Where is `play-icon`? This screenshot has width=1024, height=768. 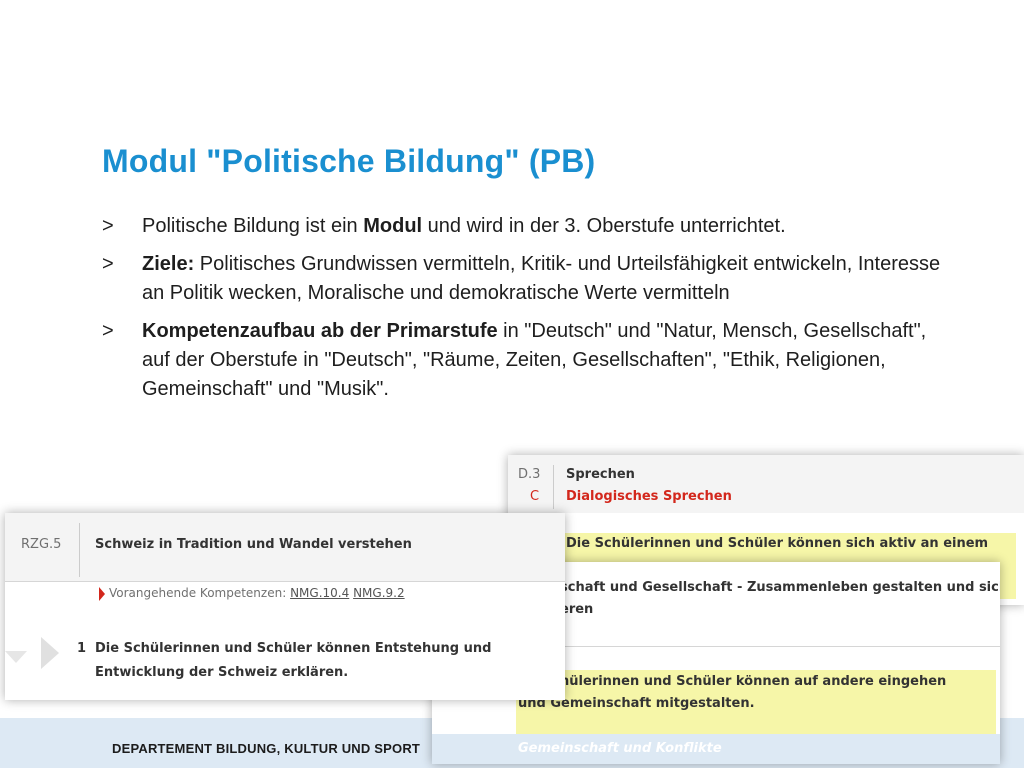
play-icon is located at coordinates (102, 594).